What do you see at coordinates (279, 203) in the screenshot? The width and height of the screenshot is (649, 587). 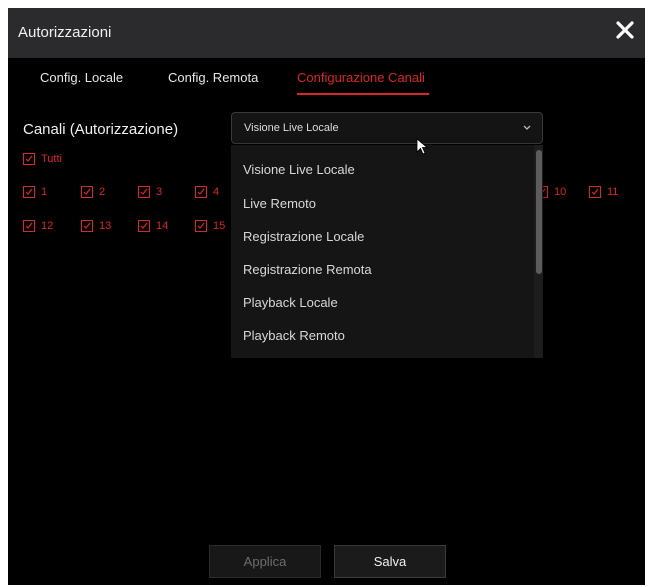 I see `dropdown-option: Live Remoto` at bounding box center [279, 203].